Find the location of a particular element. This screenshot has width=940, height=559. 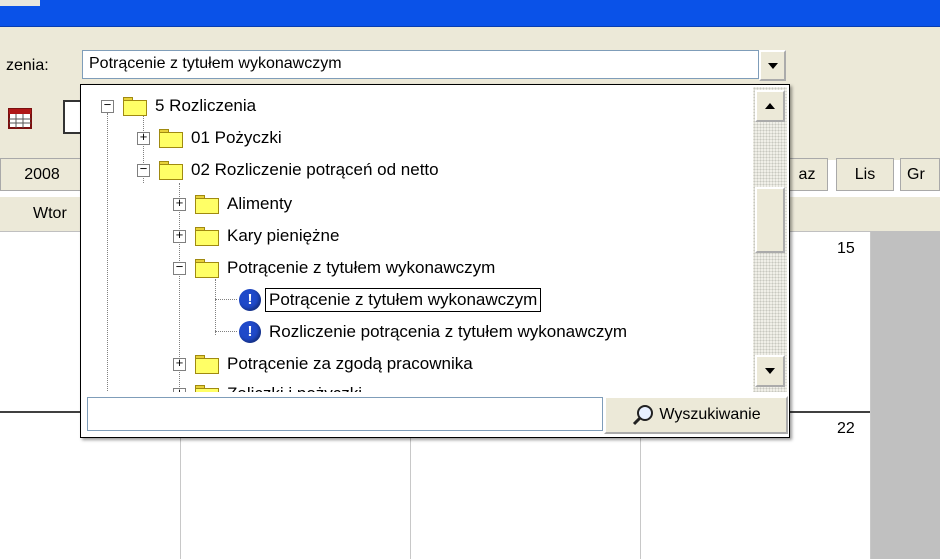

tree-node-folder: − 02 Rozliczenie potrąceń od netto is located at coordinates (288, 170).